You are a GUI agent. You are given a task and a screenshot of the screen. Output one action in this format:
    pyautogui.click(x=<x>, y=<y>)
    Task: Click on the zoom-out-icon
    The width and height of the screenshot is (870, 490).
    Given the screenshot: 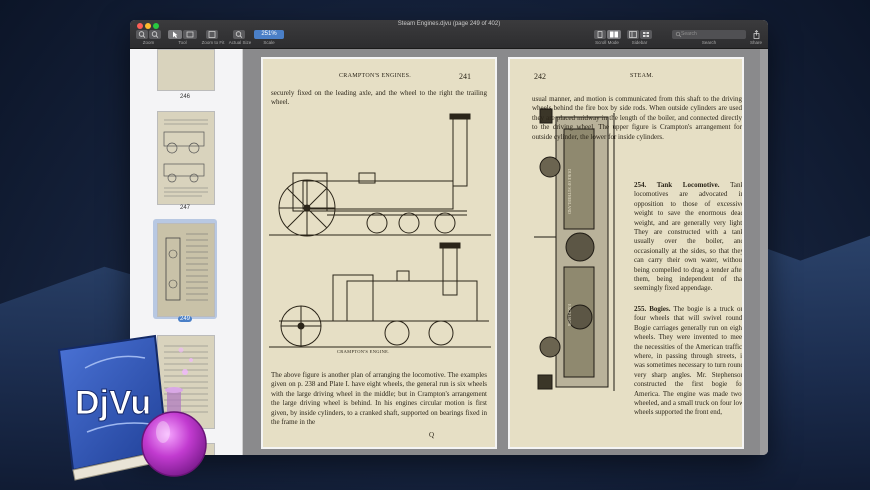 What is the action you would take?
    pyautogui.click(x=142, y=34)
    